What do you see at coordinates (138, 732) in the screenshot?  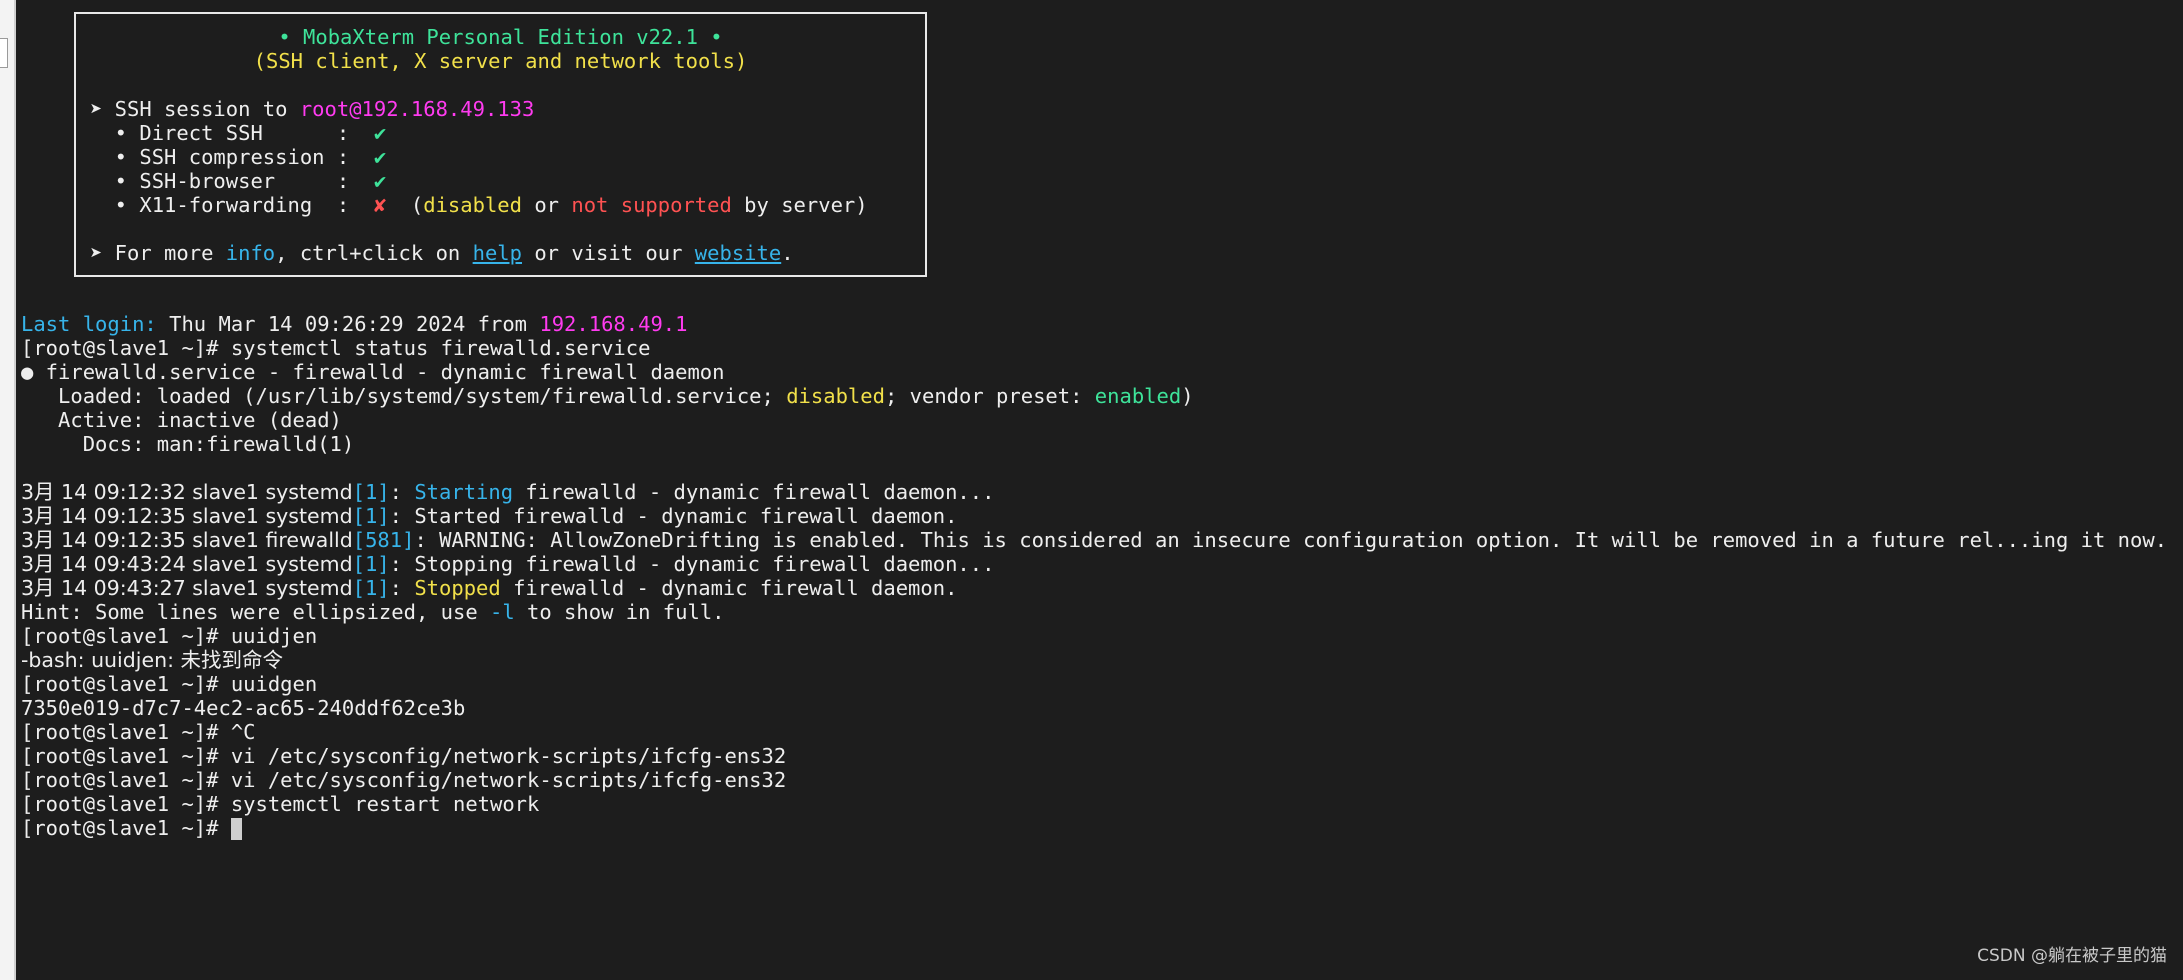 I see `command-line: [root@slave1 ~]# ^C` at bounding box center [138, 732].